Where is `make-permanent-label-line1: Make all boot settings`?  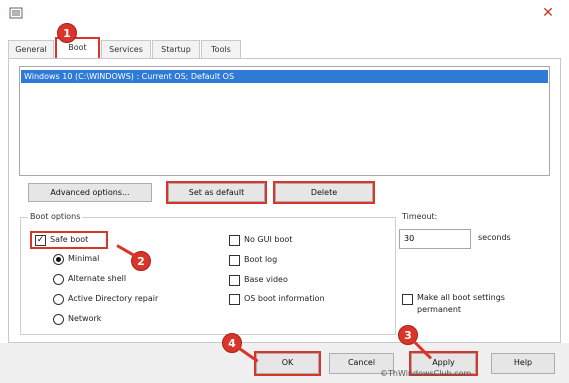 make-permanent-label-line1: Make all boot settings is located at coordinates (461, 297).